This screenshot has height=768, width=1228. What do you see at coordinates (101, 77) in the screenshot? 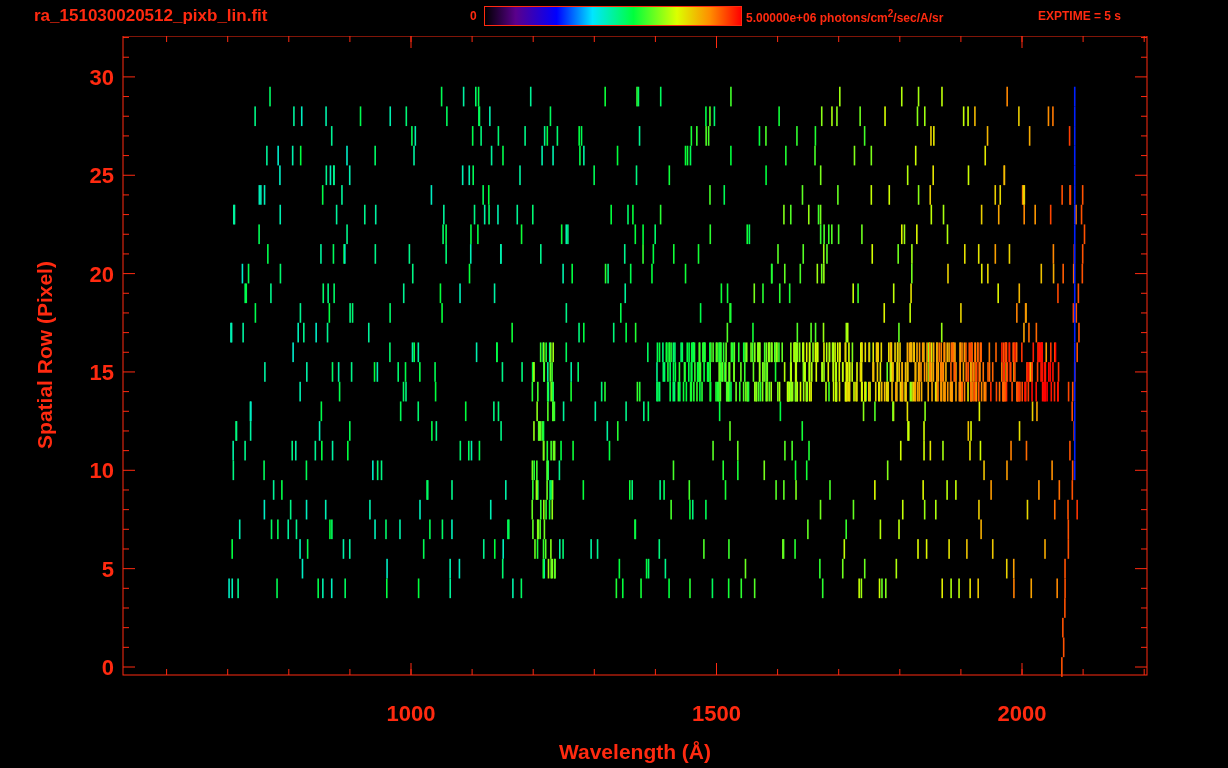
I see `y-tick-label: 30` at bounding box center [101, 77].